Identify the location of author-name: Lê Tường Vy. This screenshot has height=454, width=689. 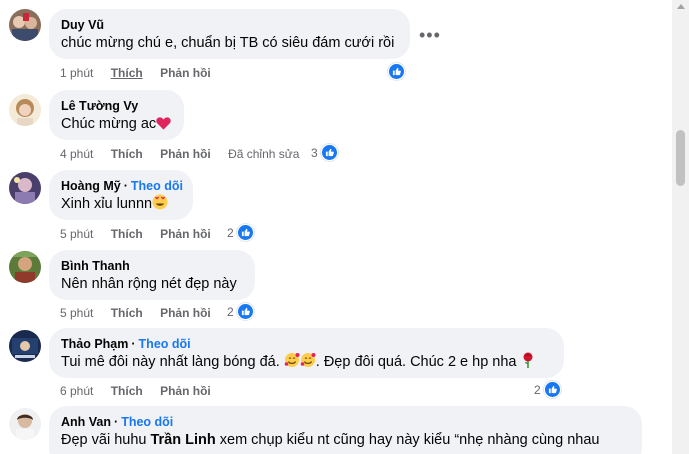
(99, 106).